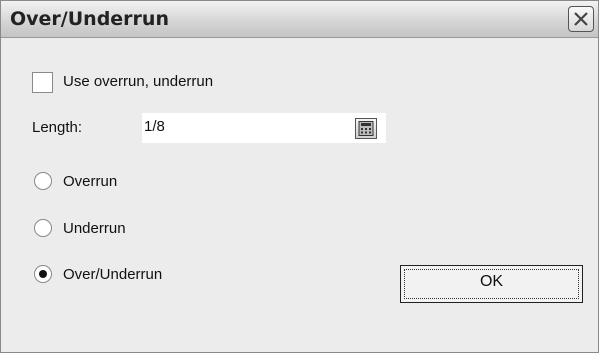 This screenshot has height=353, width=599. I want to click on ok-button: OK, so click(491, 284).